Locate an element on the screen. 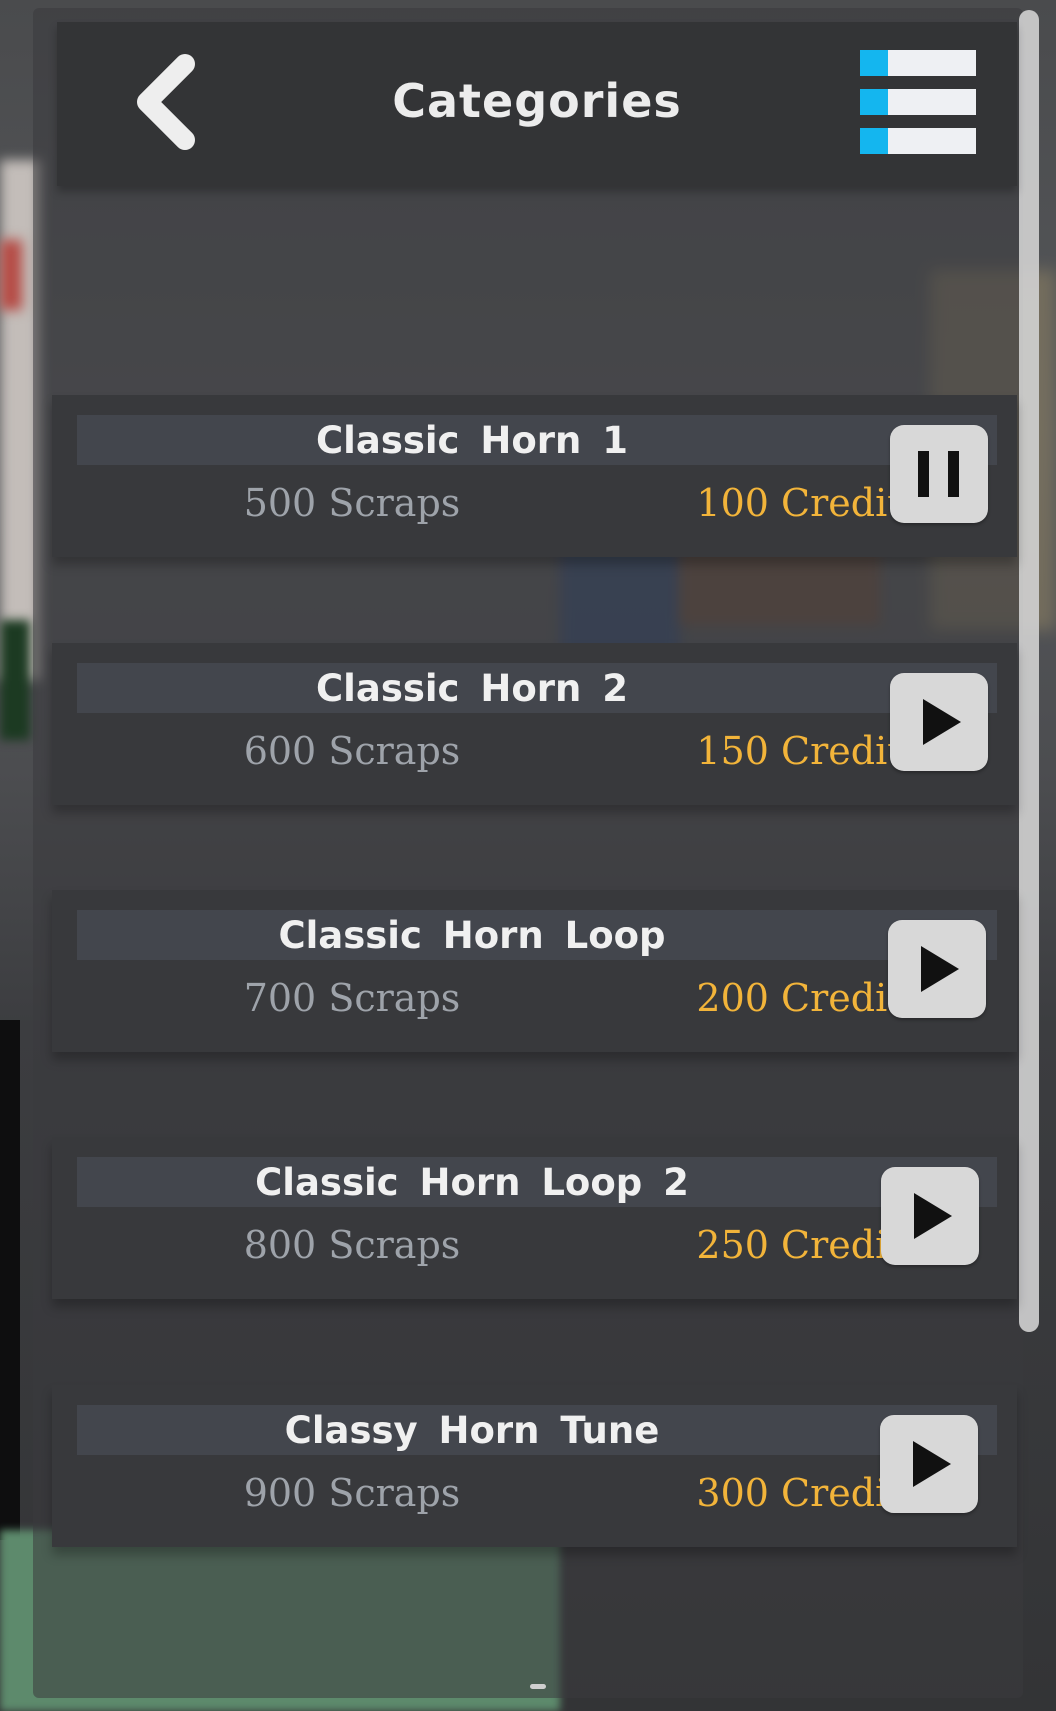 This screenshot has height=1711, width=1056. item-name: Classic Horn 2 is located at coordinates (472, 688).